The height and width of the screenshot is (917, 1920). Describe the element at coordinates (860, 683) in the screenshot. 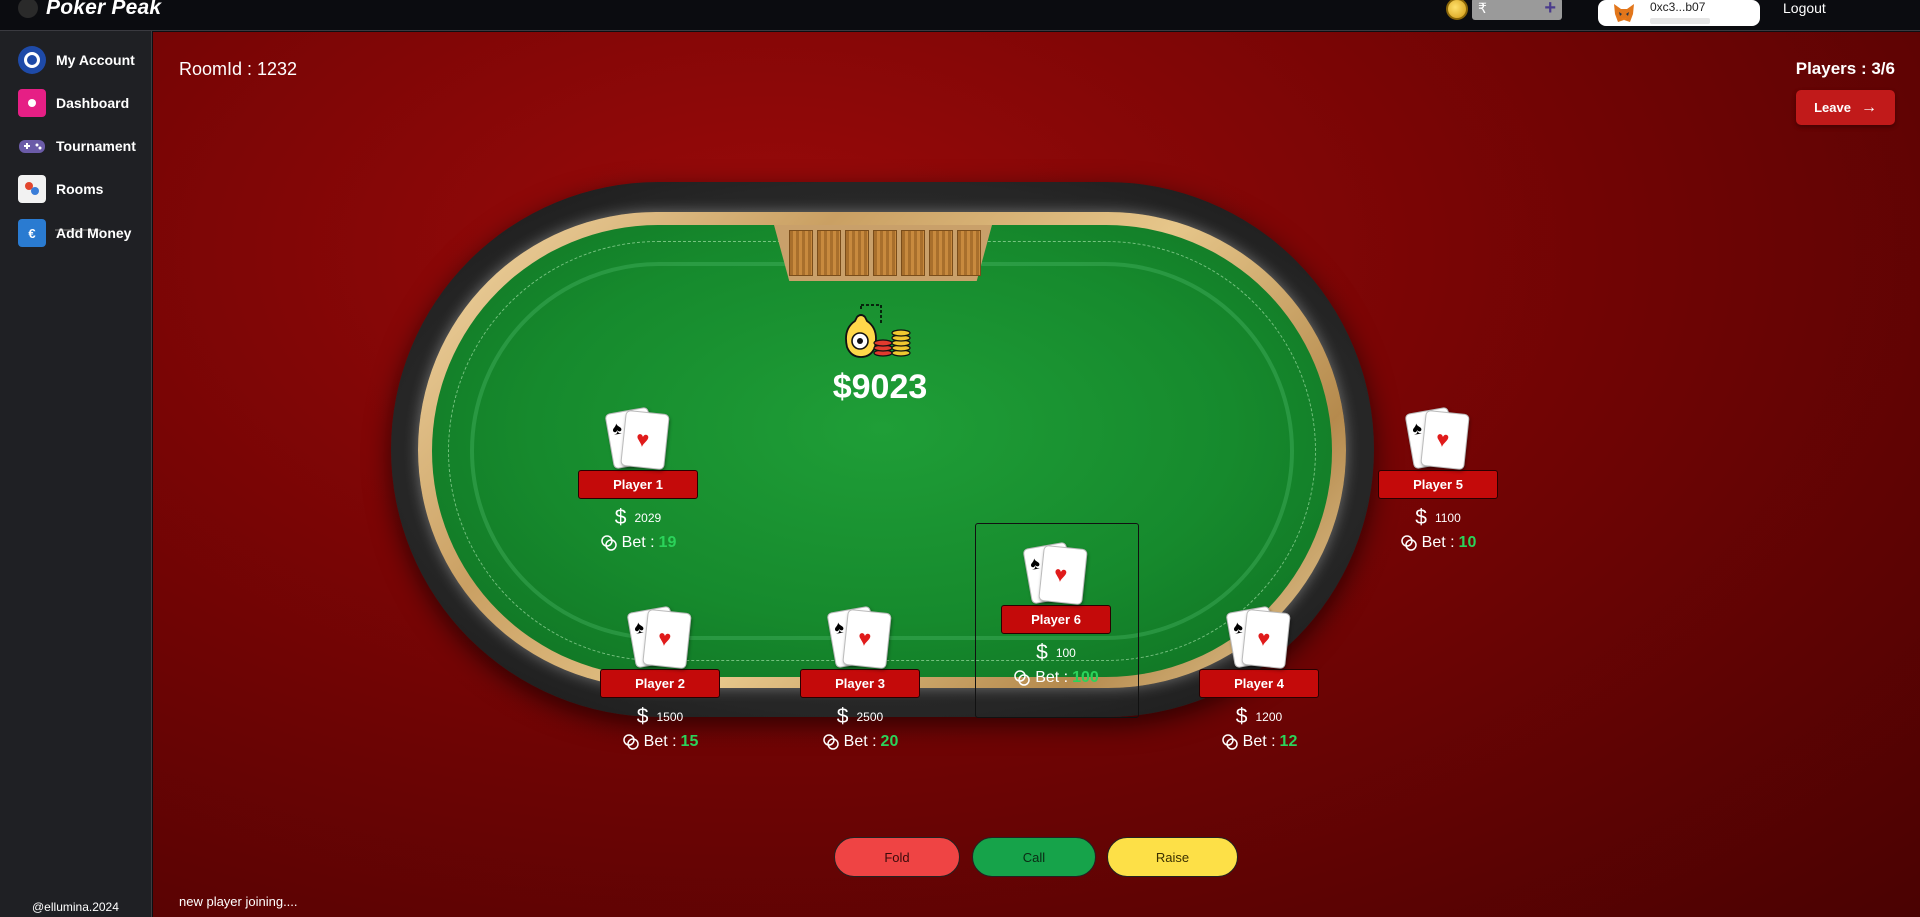

I see `player-name: Player 3` at that location.